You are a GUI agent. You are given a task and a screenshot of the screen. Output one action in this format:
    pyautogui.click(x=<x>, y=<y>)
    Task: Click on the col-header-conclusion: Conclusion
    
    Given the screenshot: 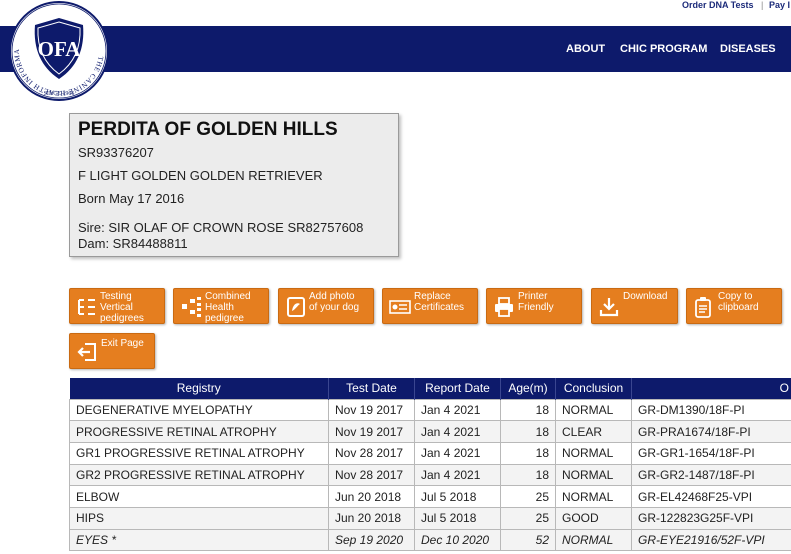 What is the action you would take?
    pyautogui.click(x=593, y=388)
    